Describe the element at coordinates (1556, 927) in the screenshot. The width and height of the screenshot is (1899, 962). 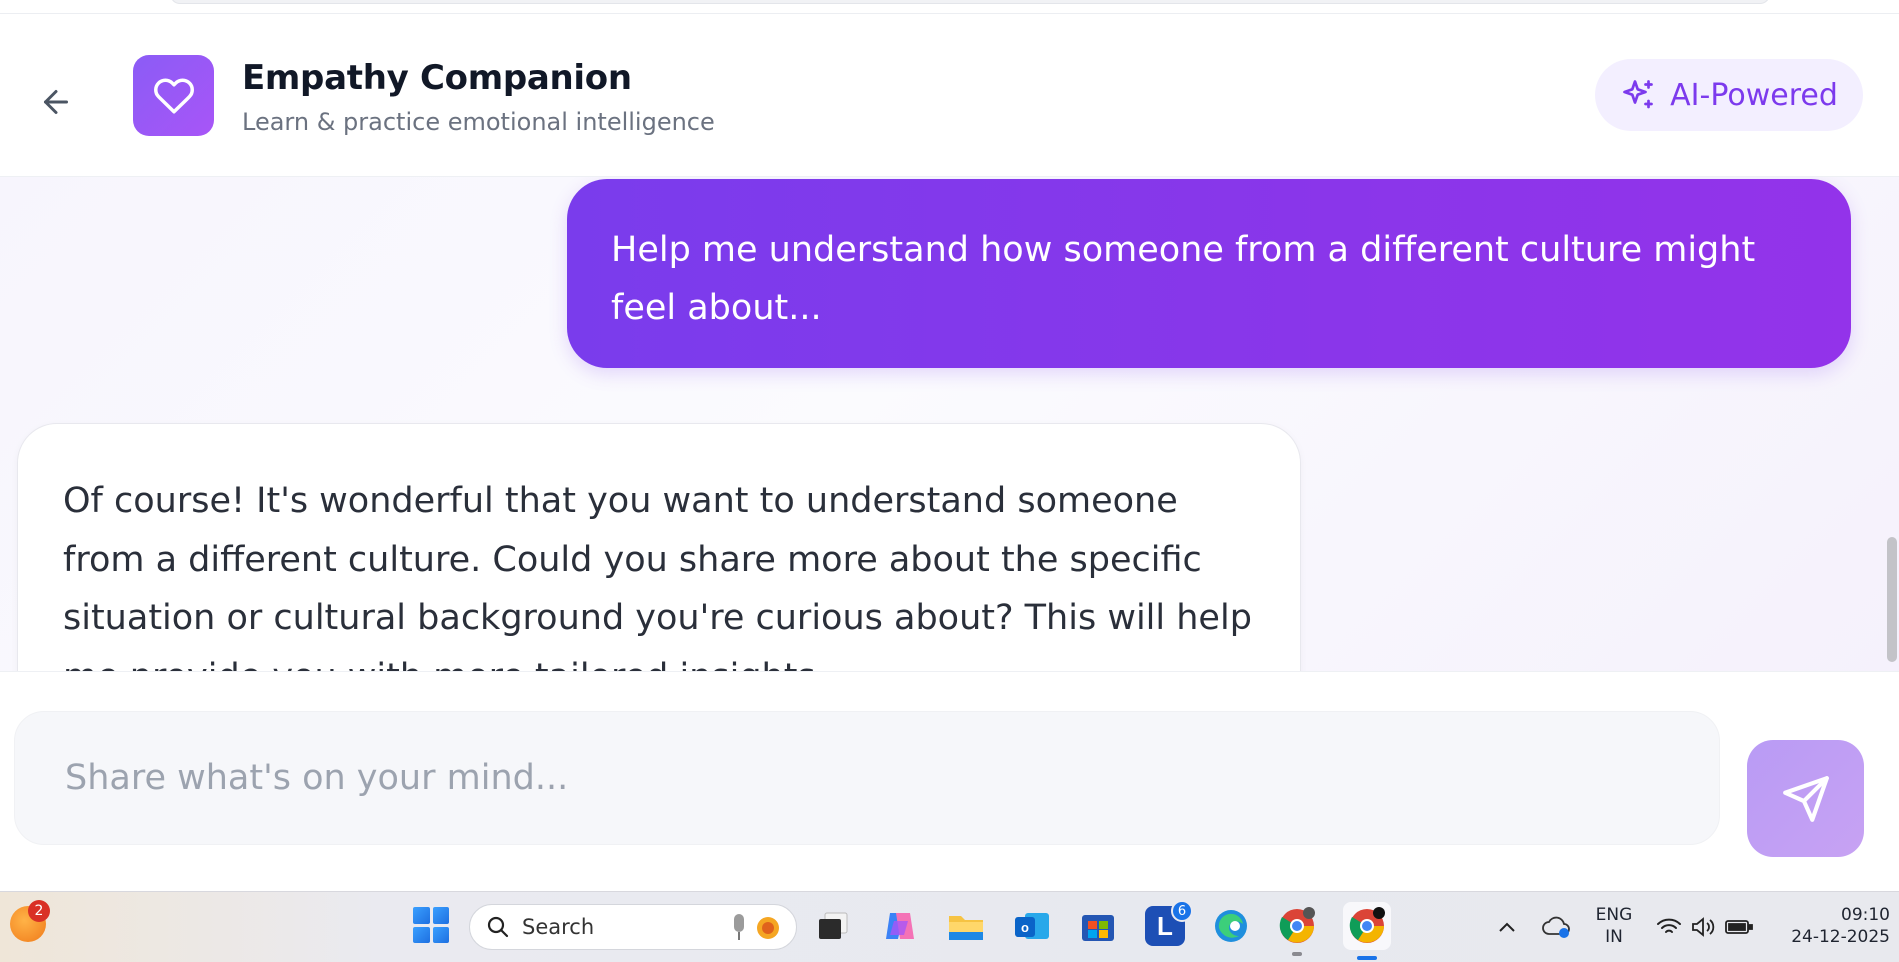
I see `onedrive-icon` at that location.